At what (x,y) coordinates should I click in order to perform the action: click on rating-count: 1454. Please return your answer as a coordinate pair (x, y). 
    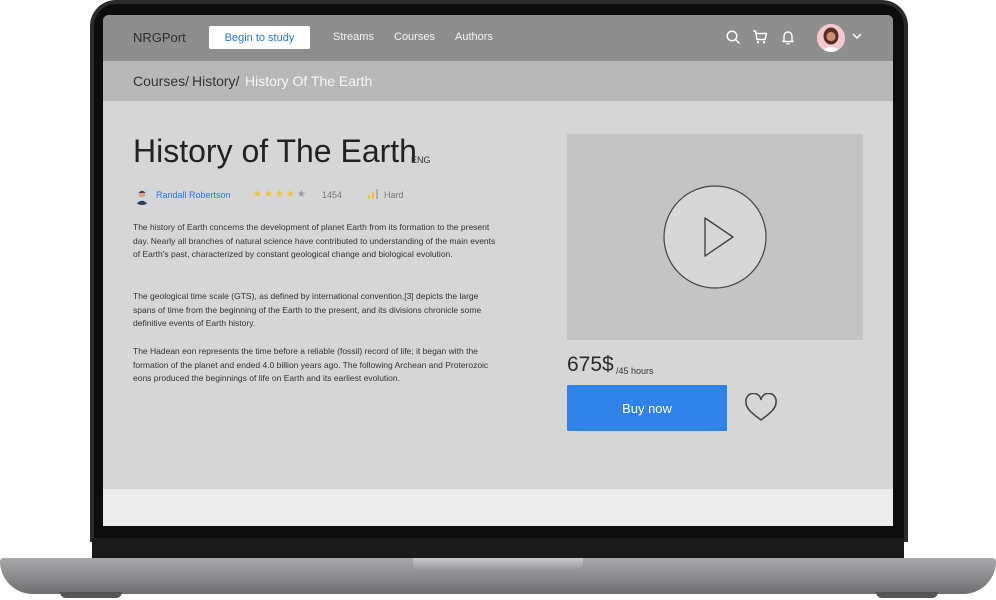
    Looking at the image, I should click on (332, 195).